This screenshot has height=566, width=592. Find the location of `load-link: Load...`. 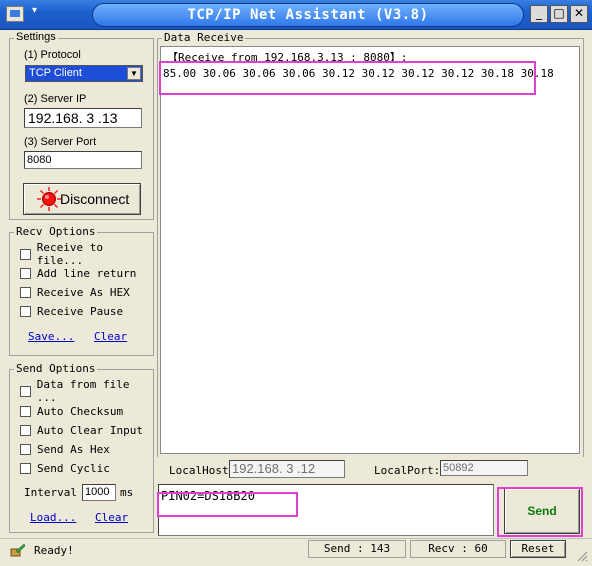

load-link: Load... is located at coordinates (53, 517).